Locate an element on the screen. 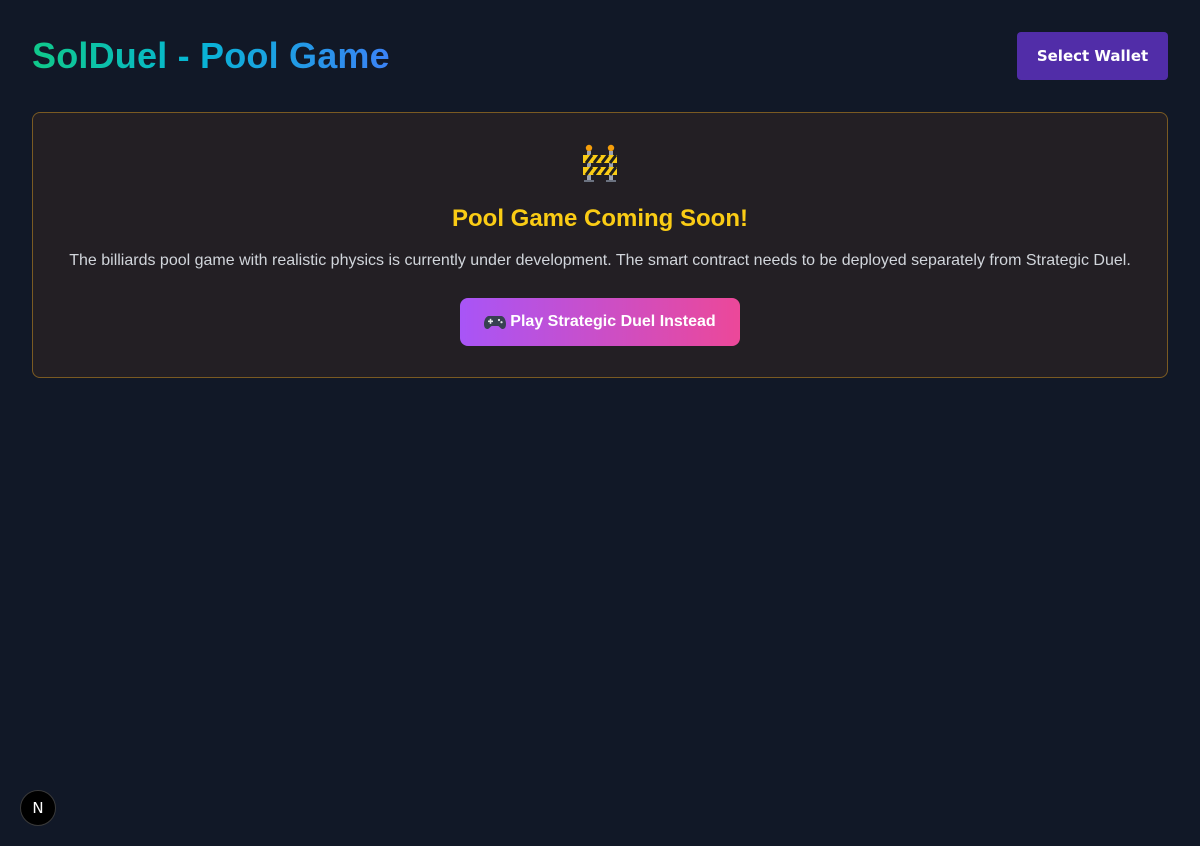  page-title: SolDuel - Pool Game is located at coordinates (211, 56).